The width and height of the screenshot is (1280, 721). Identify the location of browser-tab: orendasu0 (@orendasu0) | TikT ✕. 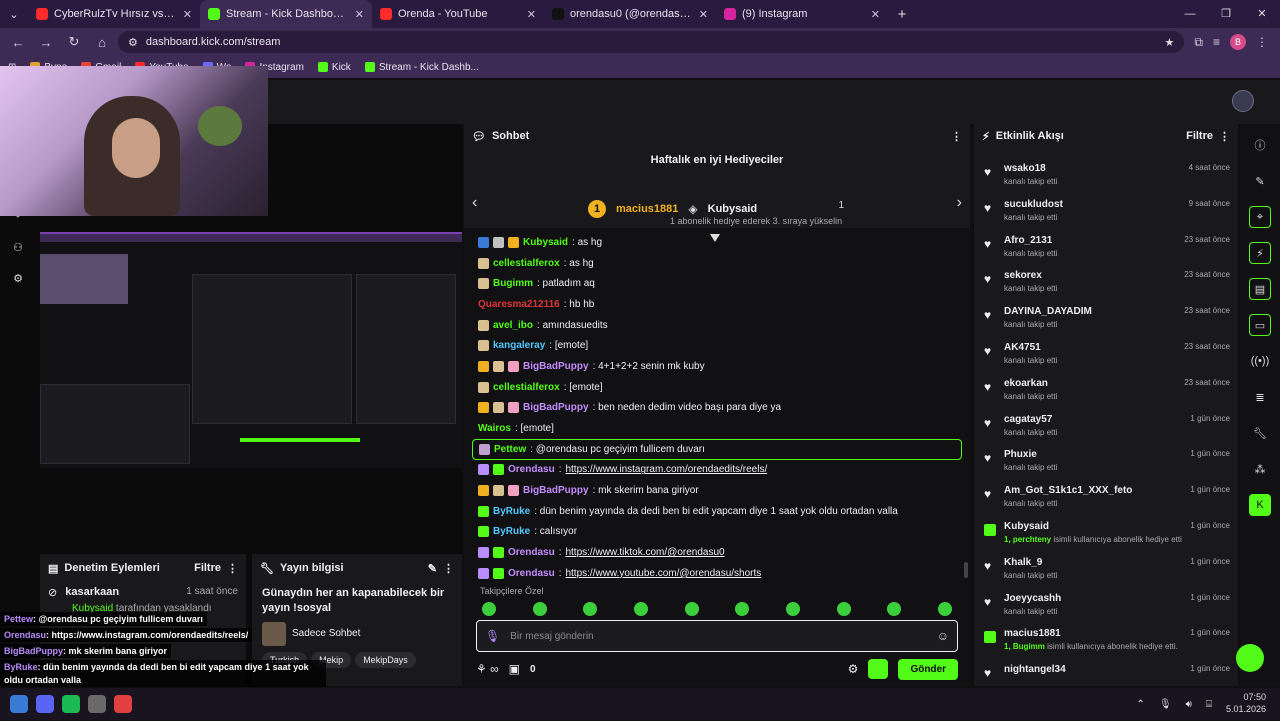
(630, 14).